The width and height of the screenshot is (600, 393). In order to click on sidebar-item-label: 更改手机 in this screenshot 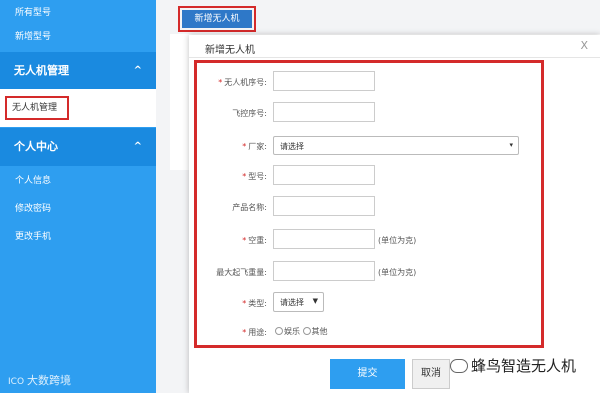, I will do `click(33, 237)`.